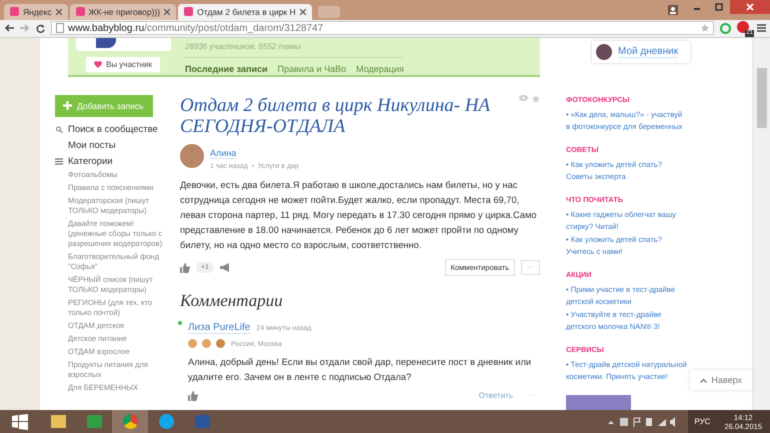 The height and width of the screenshot is (433, 770). I want to click on author-link: Алина, so click(223, 153).